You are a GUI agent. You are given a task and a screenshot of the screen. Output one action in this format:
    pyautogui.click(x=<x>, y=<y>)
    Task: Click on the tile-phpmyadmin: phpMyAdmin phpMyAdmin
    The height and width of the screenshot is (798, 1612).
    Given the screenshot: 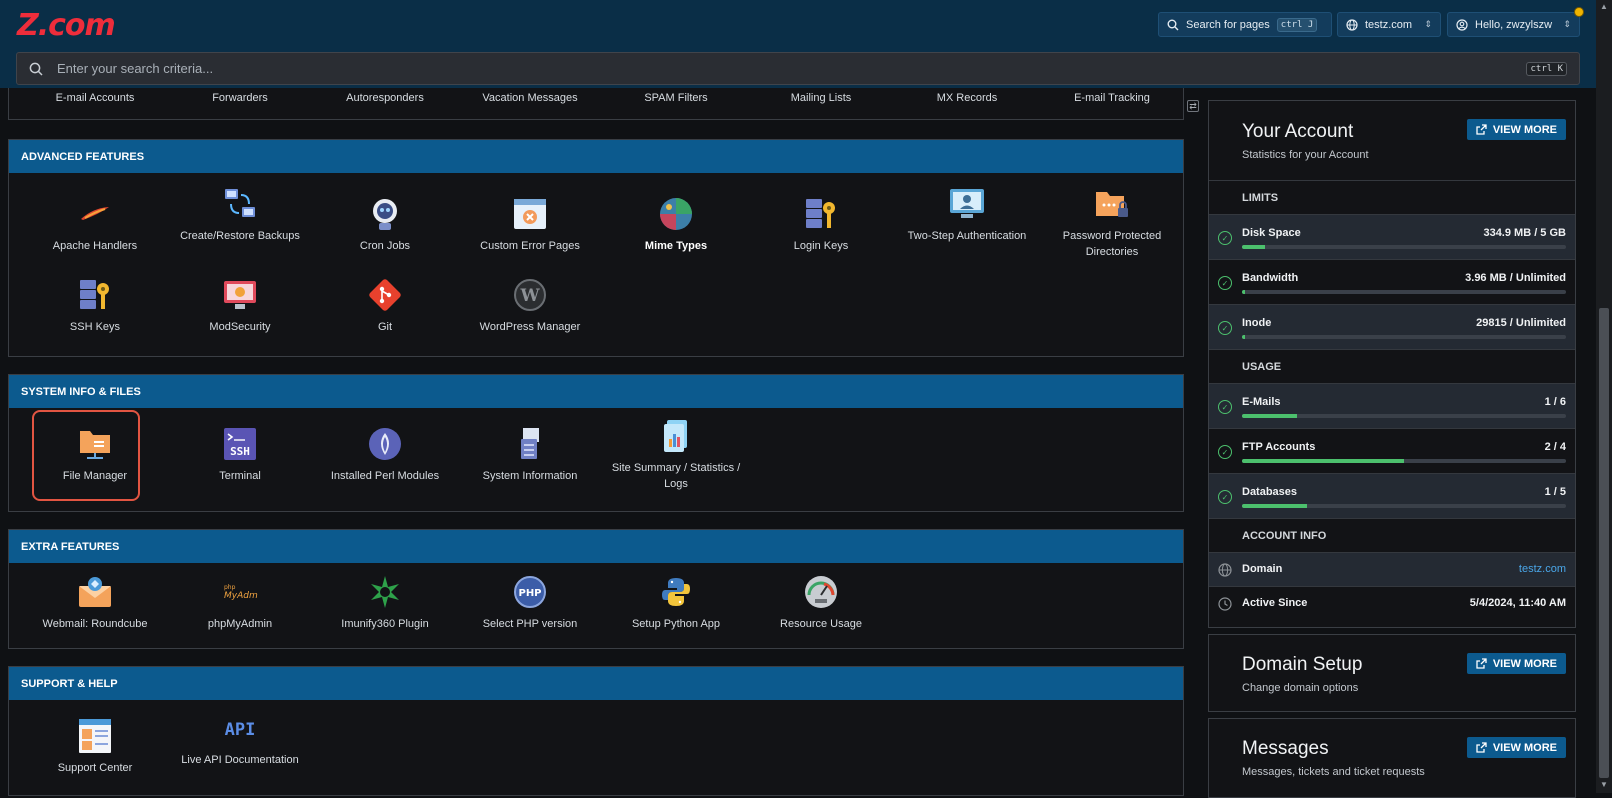 What is the action you would take?
    pyautogui.click(x=240, y=603)
    